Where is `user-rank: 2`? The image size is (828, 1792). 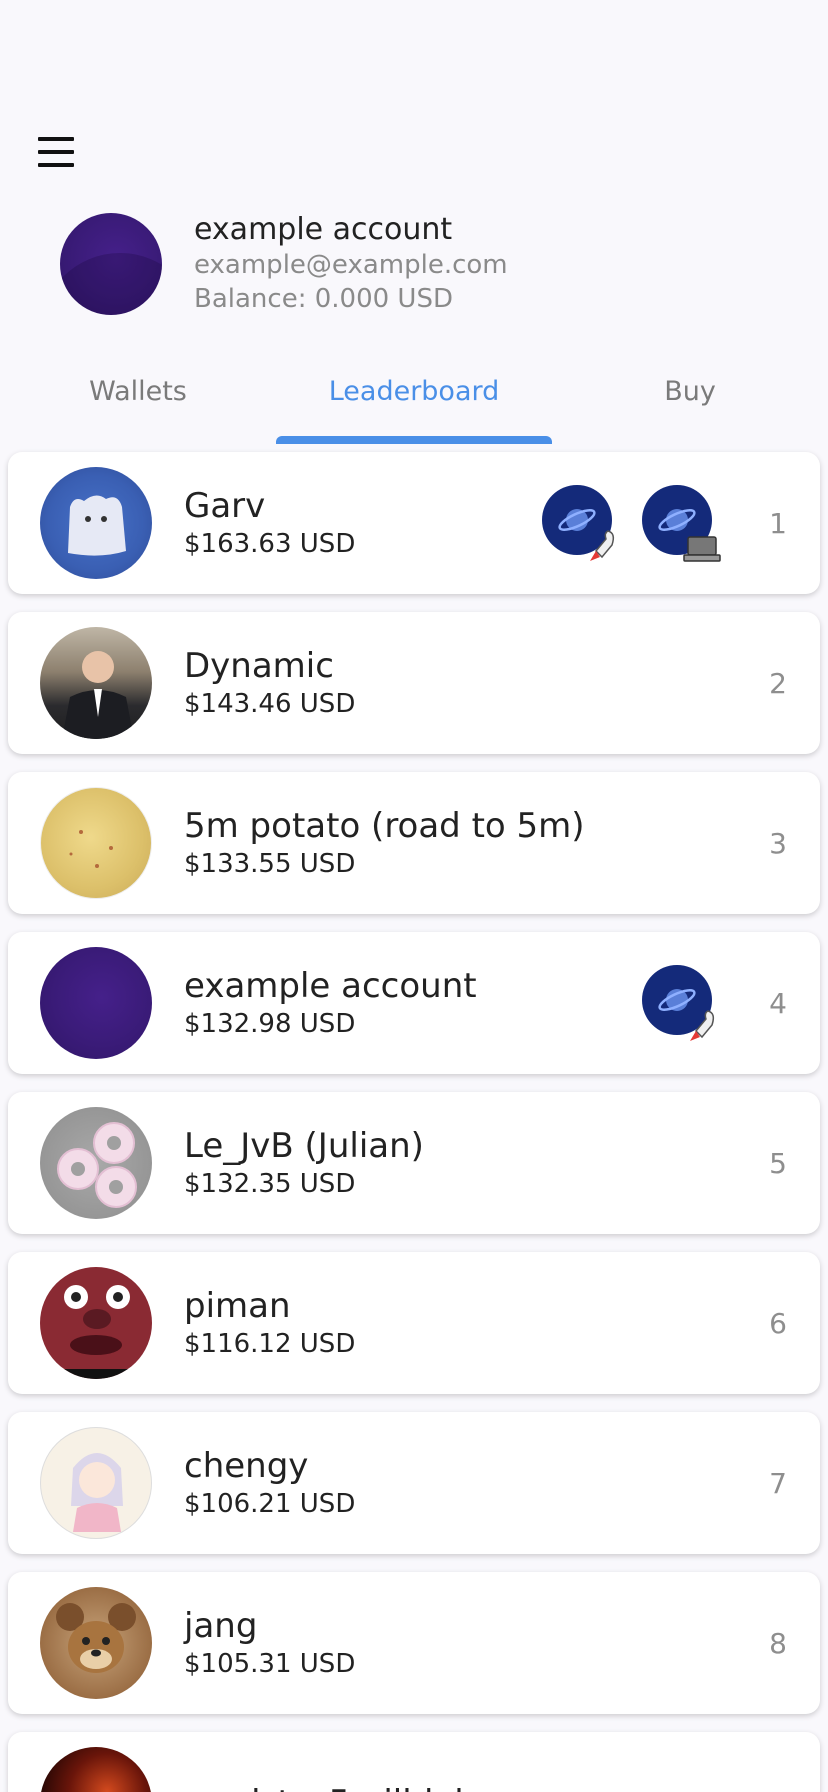
user-rank: 2 is located at coordinates (778, 683).